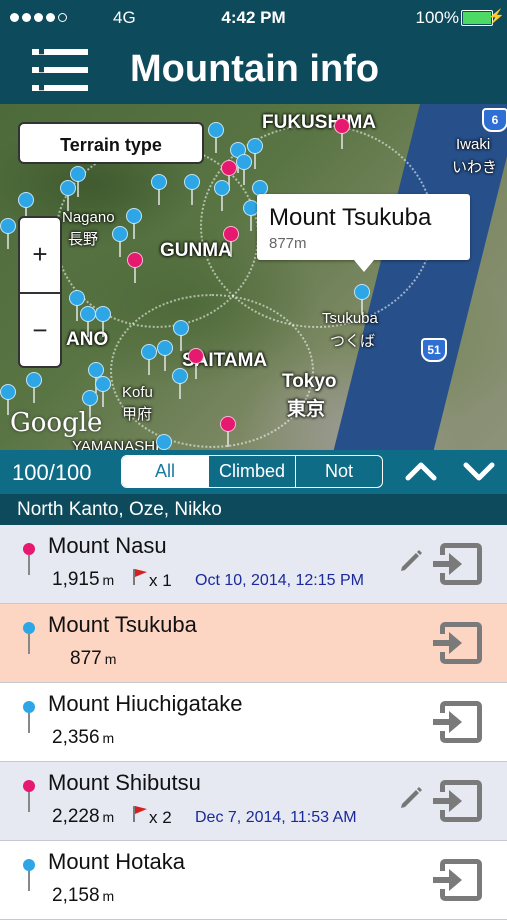 The width and height of the screenshot is (507, 920). I want to click on climb-count: x 2, so click(160, 817).